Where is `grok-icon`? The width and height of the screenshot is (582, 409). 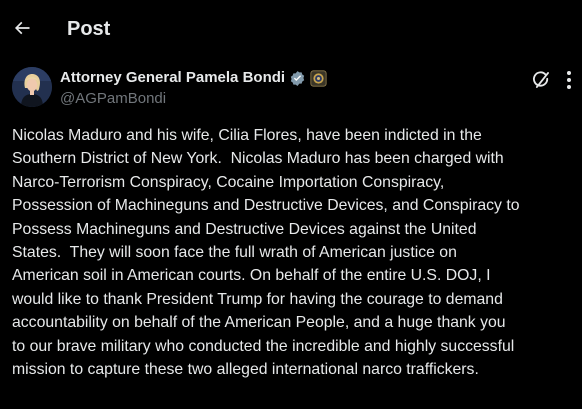
grok-icon is located at coordinates (541, 80).